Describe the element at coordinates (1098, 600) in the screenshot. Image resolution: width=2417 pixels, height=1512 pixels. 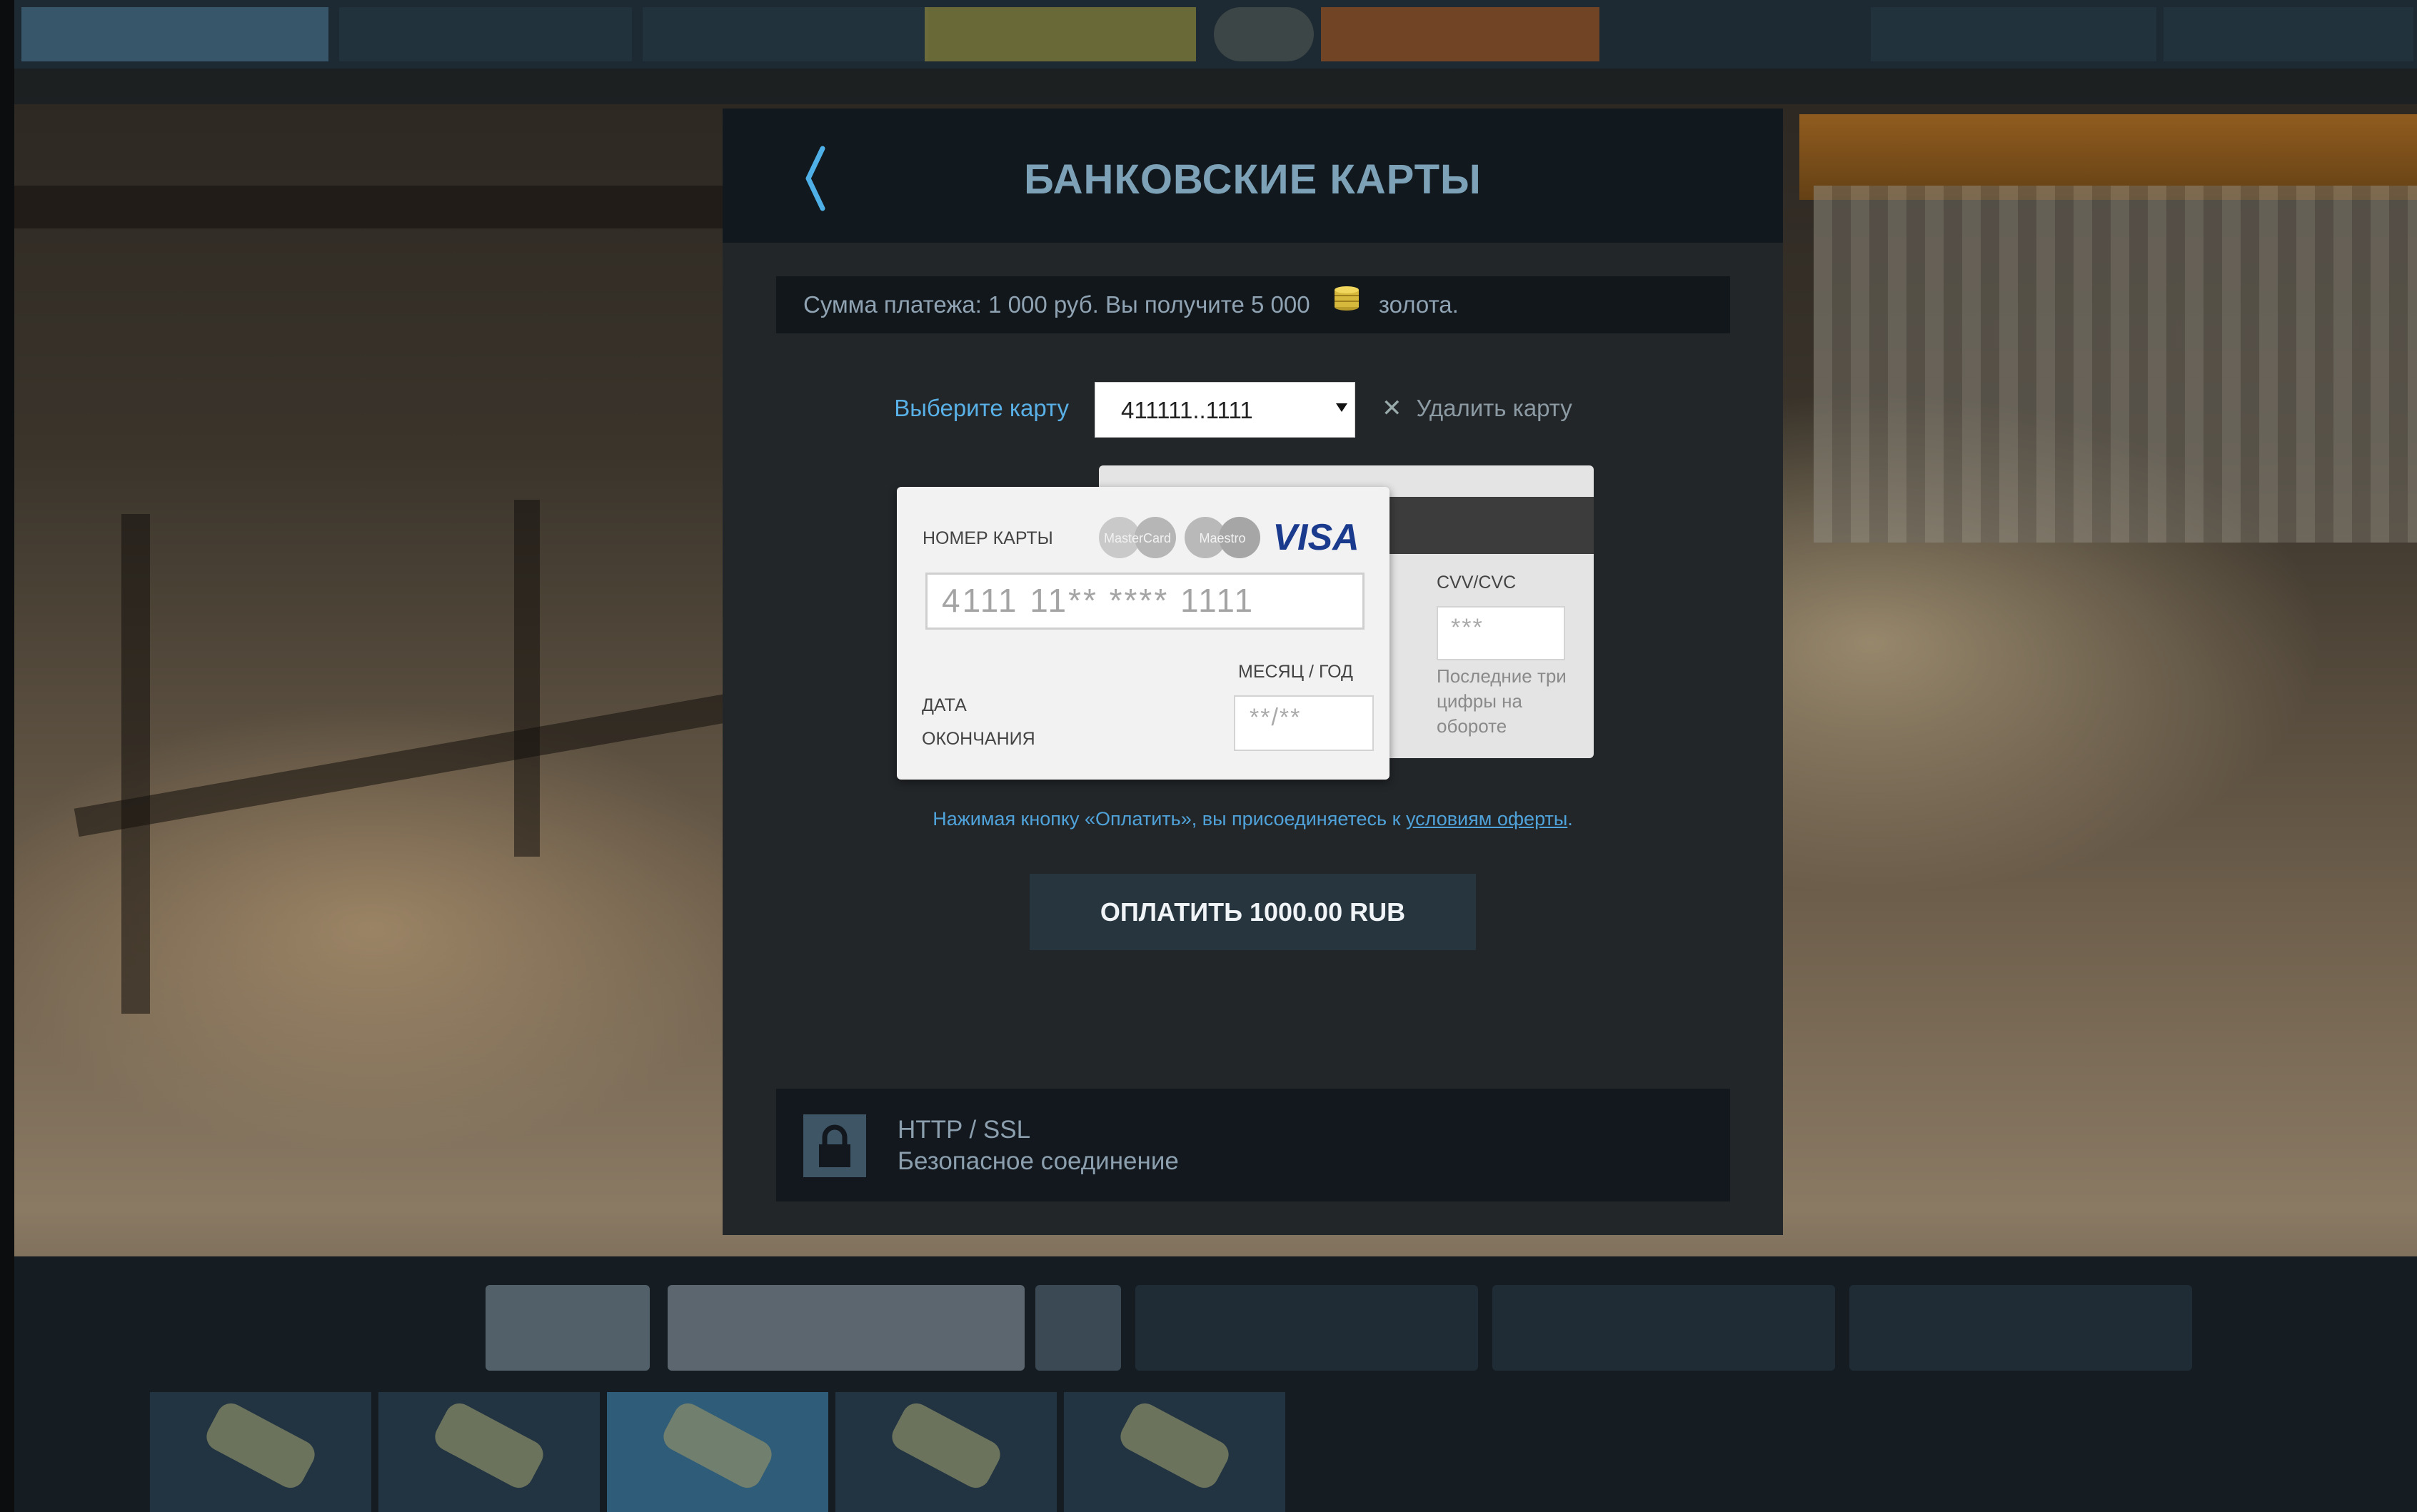
I see `card-number-value: 4111 11** **** 1111` at that location.